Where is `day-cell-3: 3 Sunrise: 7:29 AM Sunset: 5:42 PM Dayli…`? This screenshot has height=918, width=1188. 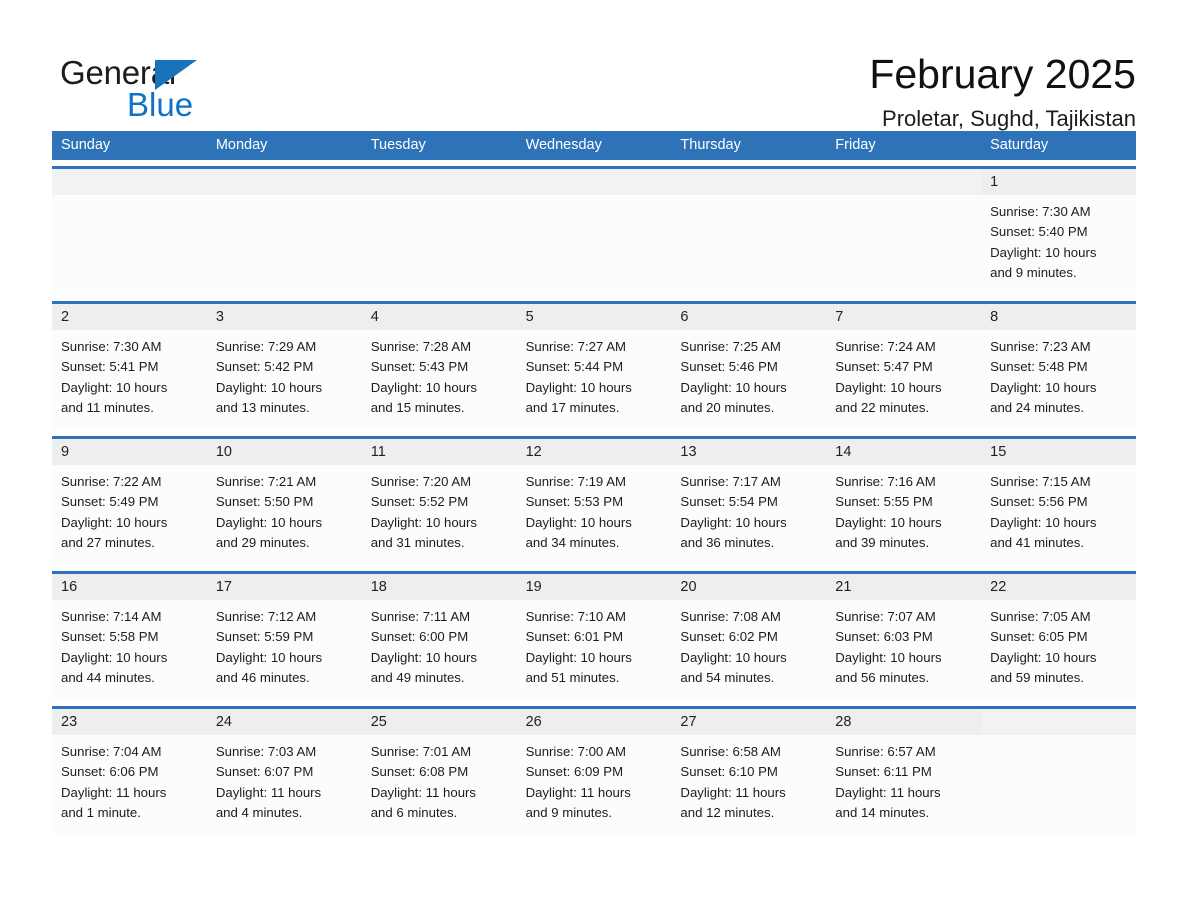 day-cell-3: 3 Sunrise: 7:29 AM Sunset: 5:42 PM Dayli… is located at coordinates (284, 367).